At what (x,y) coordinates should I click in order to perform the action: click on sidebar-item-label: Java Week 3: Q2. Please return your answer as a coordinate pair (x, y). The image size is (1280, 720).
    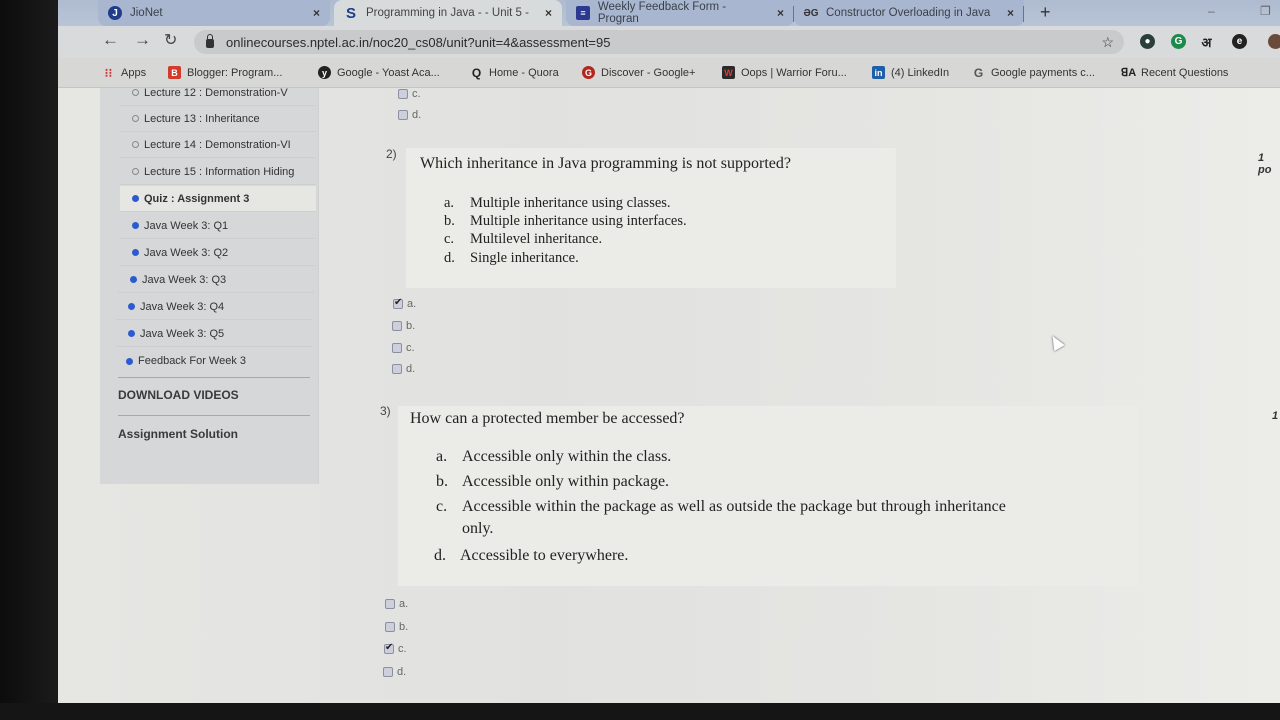
    Looking at the image, I should click on (186, 252).